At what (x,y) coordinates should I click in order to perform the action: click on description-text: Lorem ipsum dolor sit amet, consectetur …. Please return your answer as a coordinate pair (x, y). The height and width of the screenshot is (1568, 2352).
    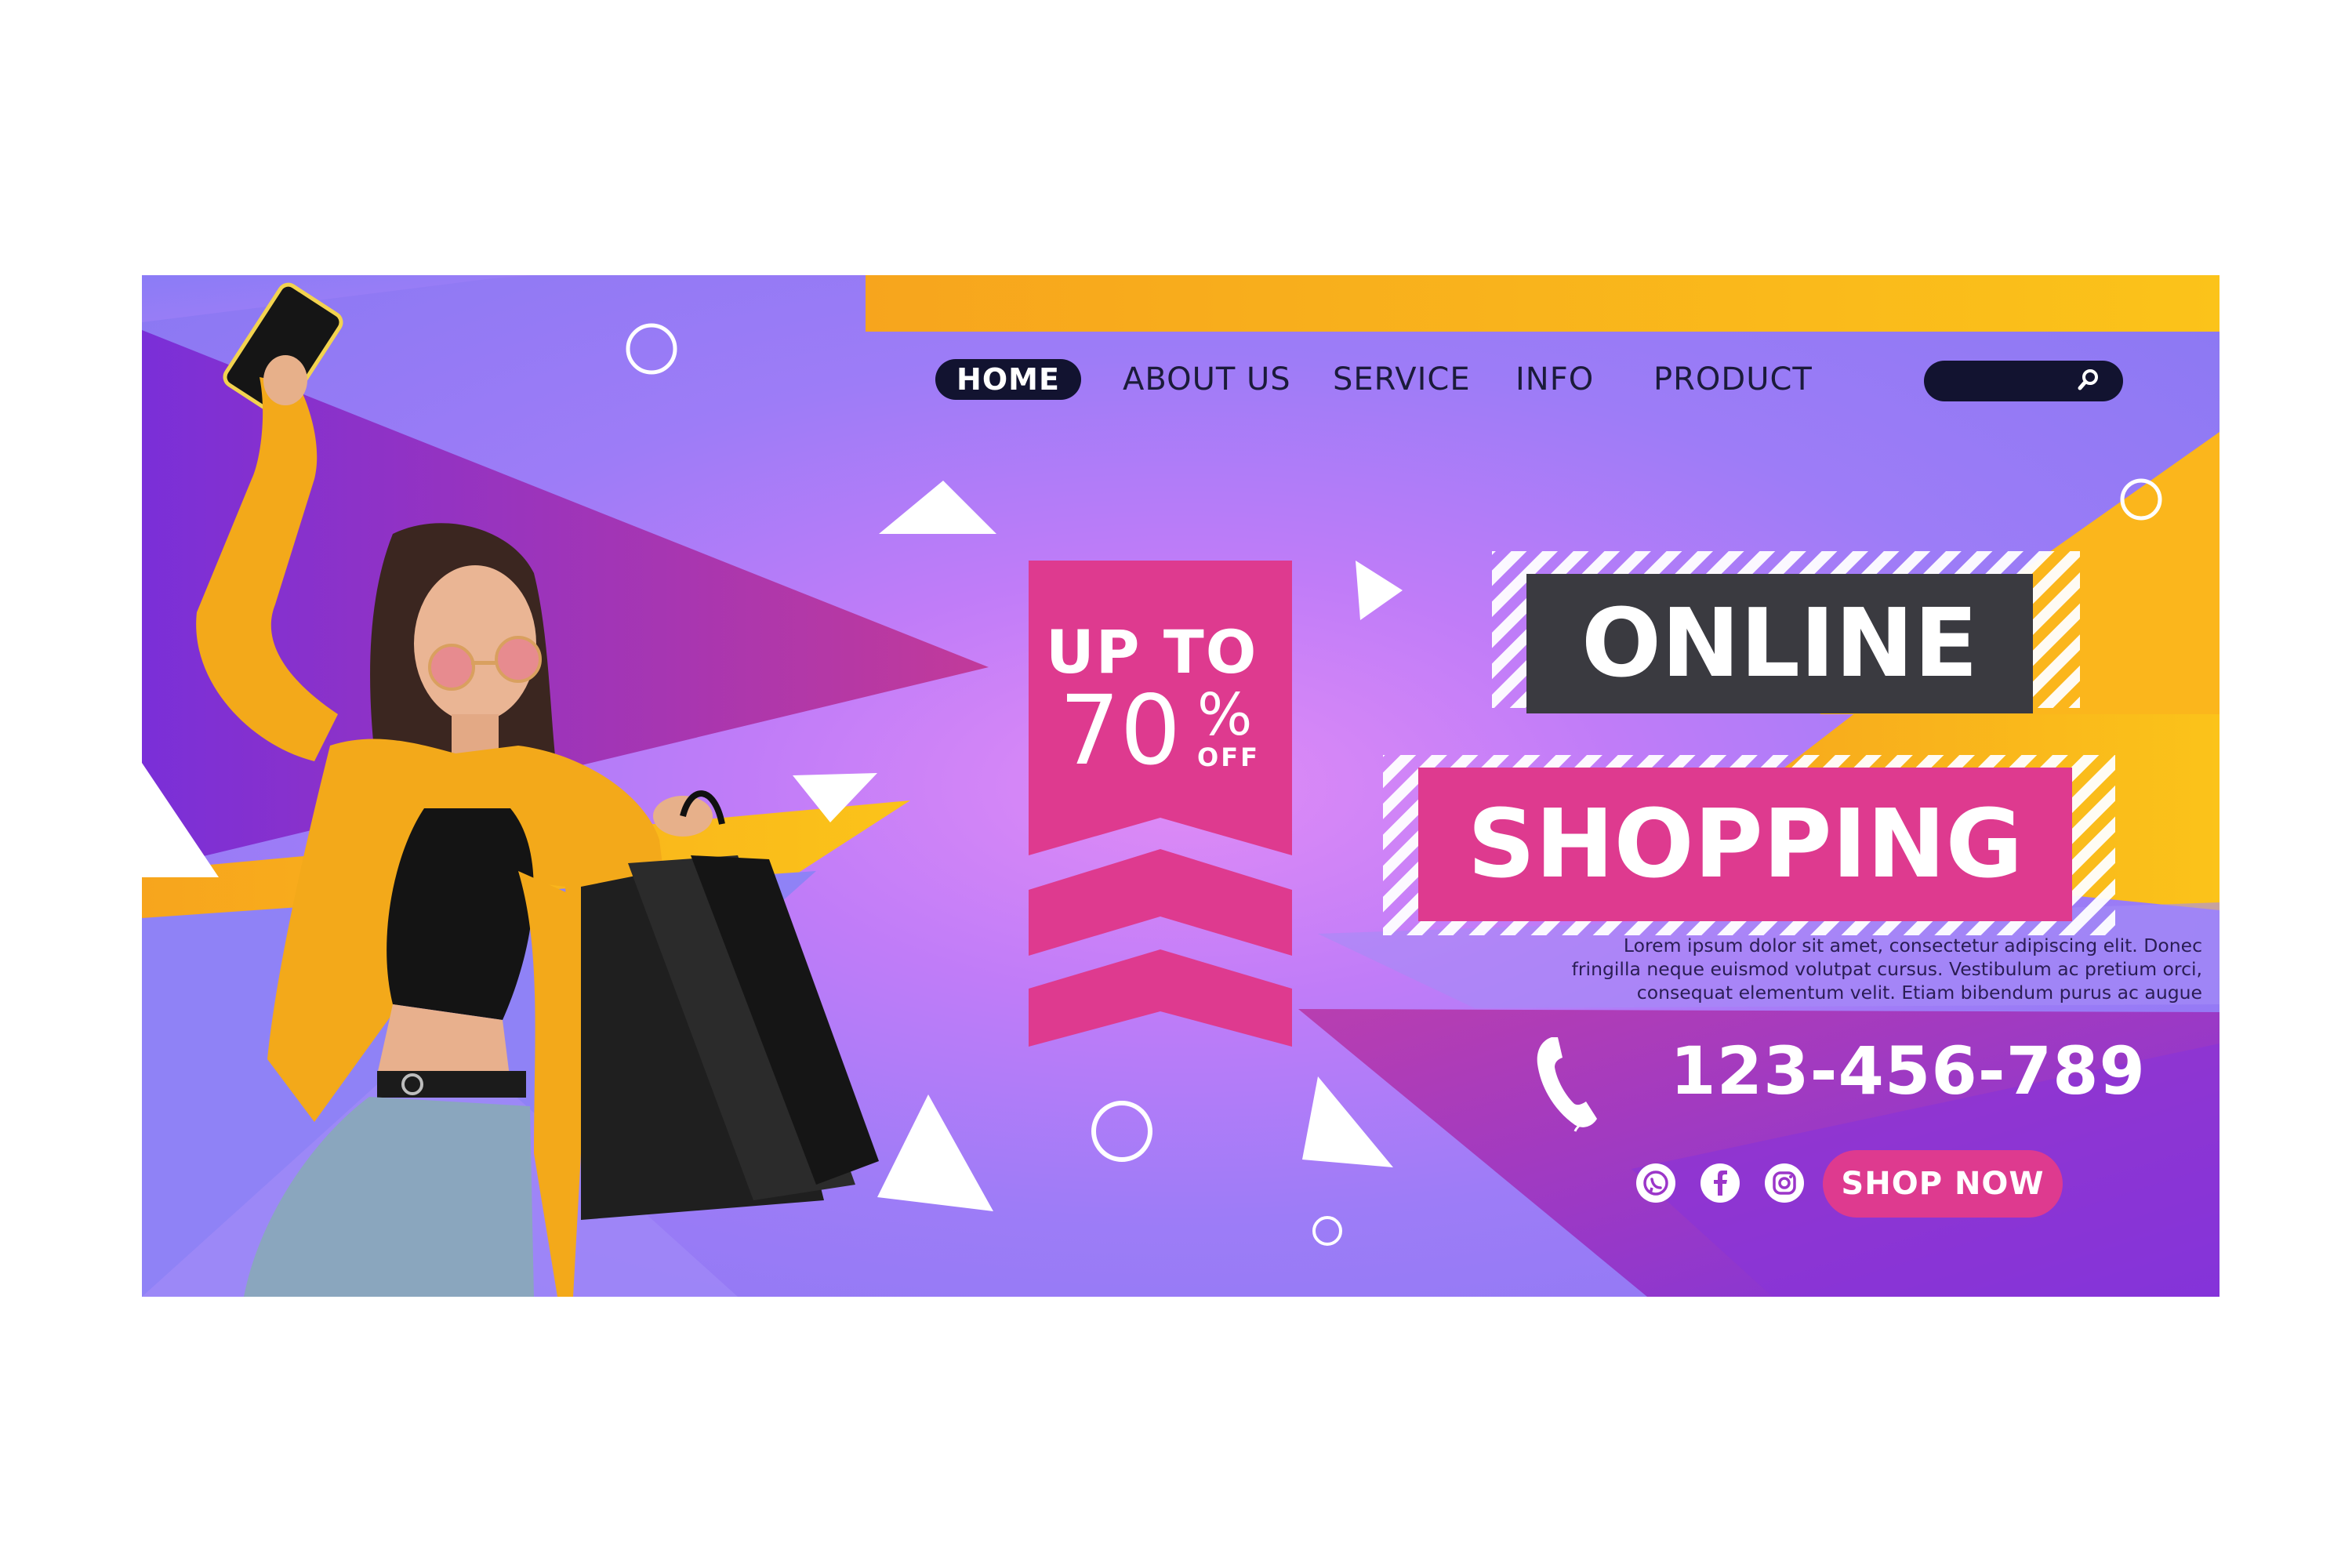
    Looking at the image, I should click on (1783, 969).